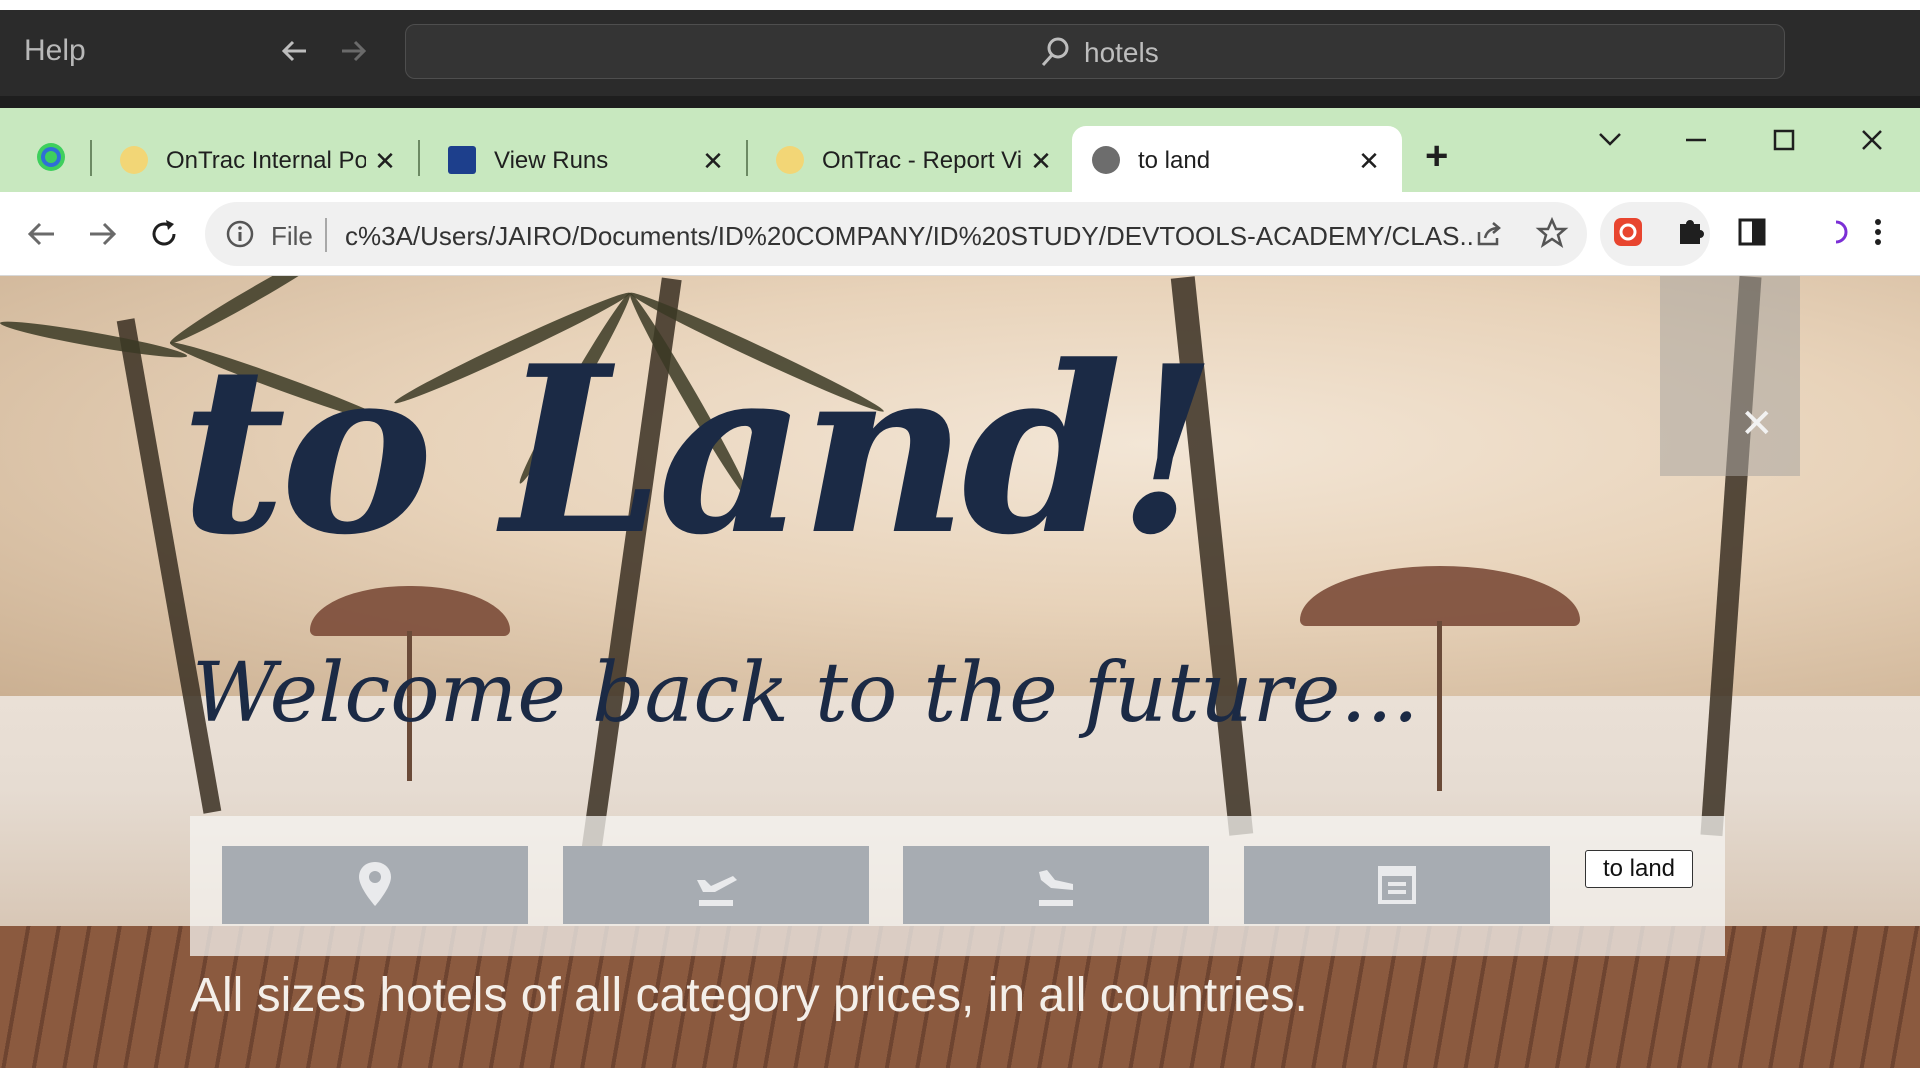  Describe the element at coordinates (551, 160) in the screenshot. I see `tab-title: View Runs` at that location.